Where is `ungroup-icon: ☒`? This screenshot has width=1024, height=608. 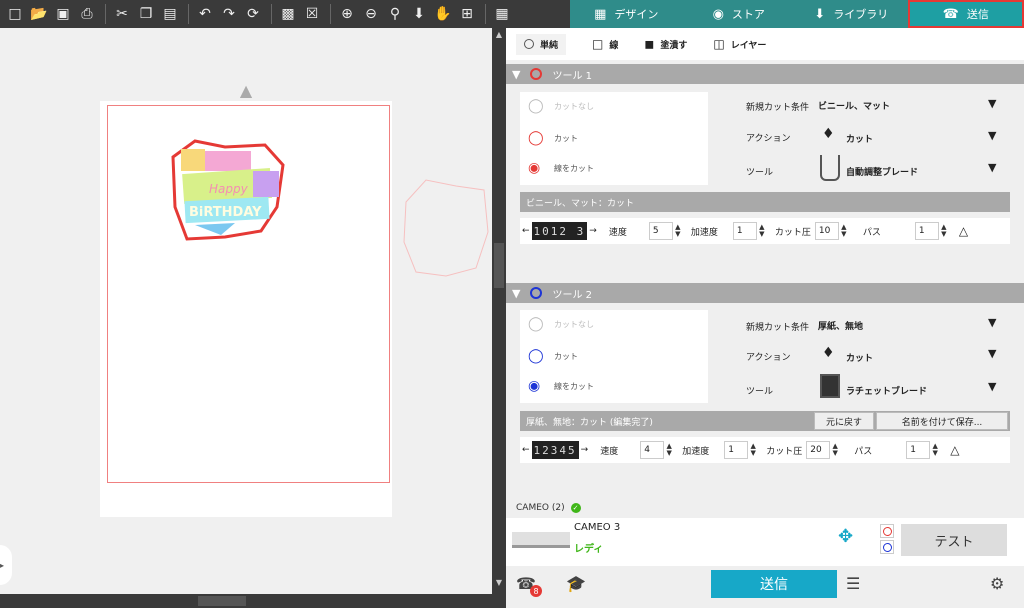 ungroup-icon: ☒ is located at coordinates (312, 14).